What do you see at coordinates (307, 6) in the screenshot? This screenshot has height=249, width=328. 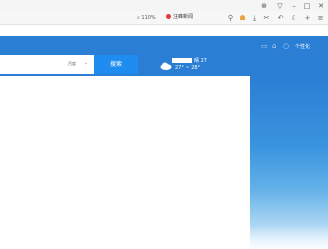 I see `maximize-button: □` at bounding box center [307, 6].